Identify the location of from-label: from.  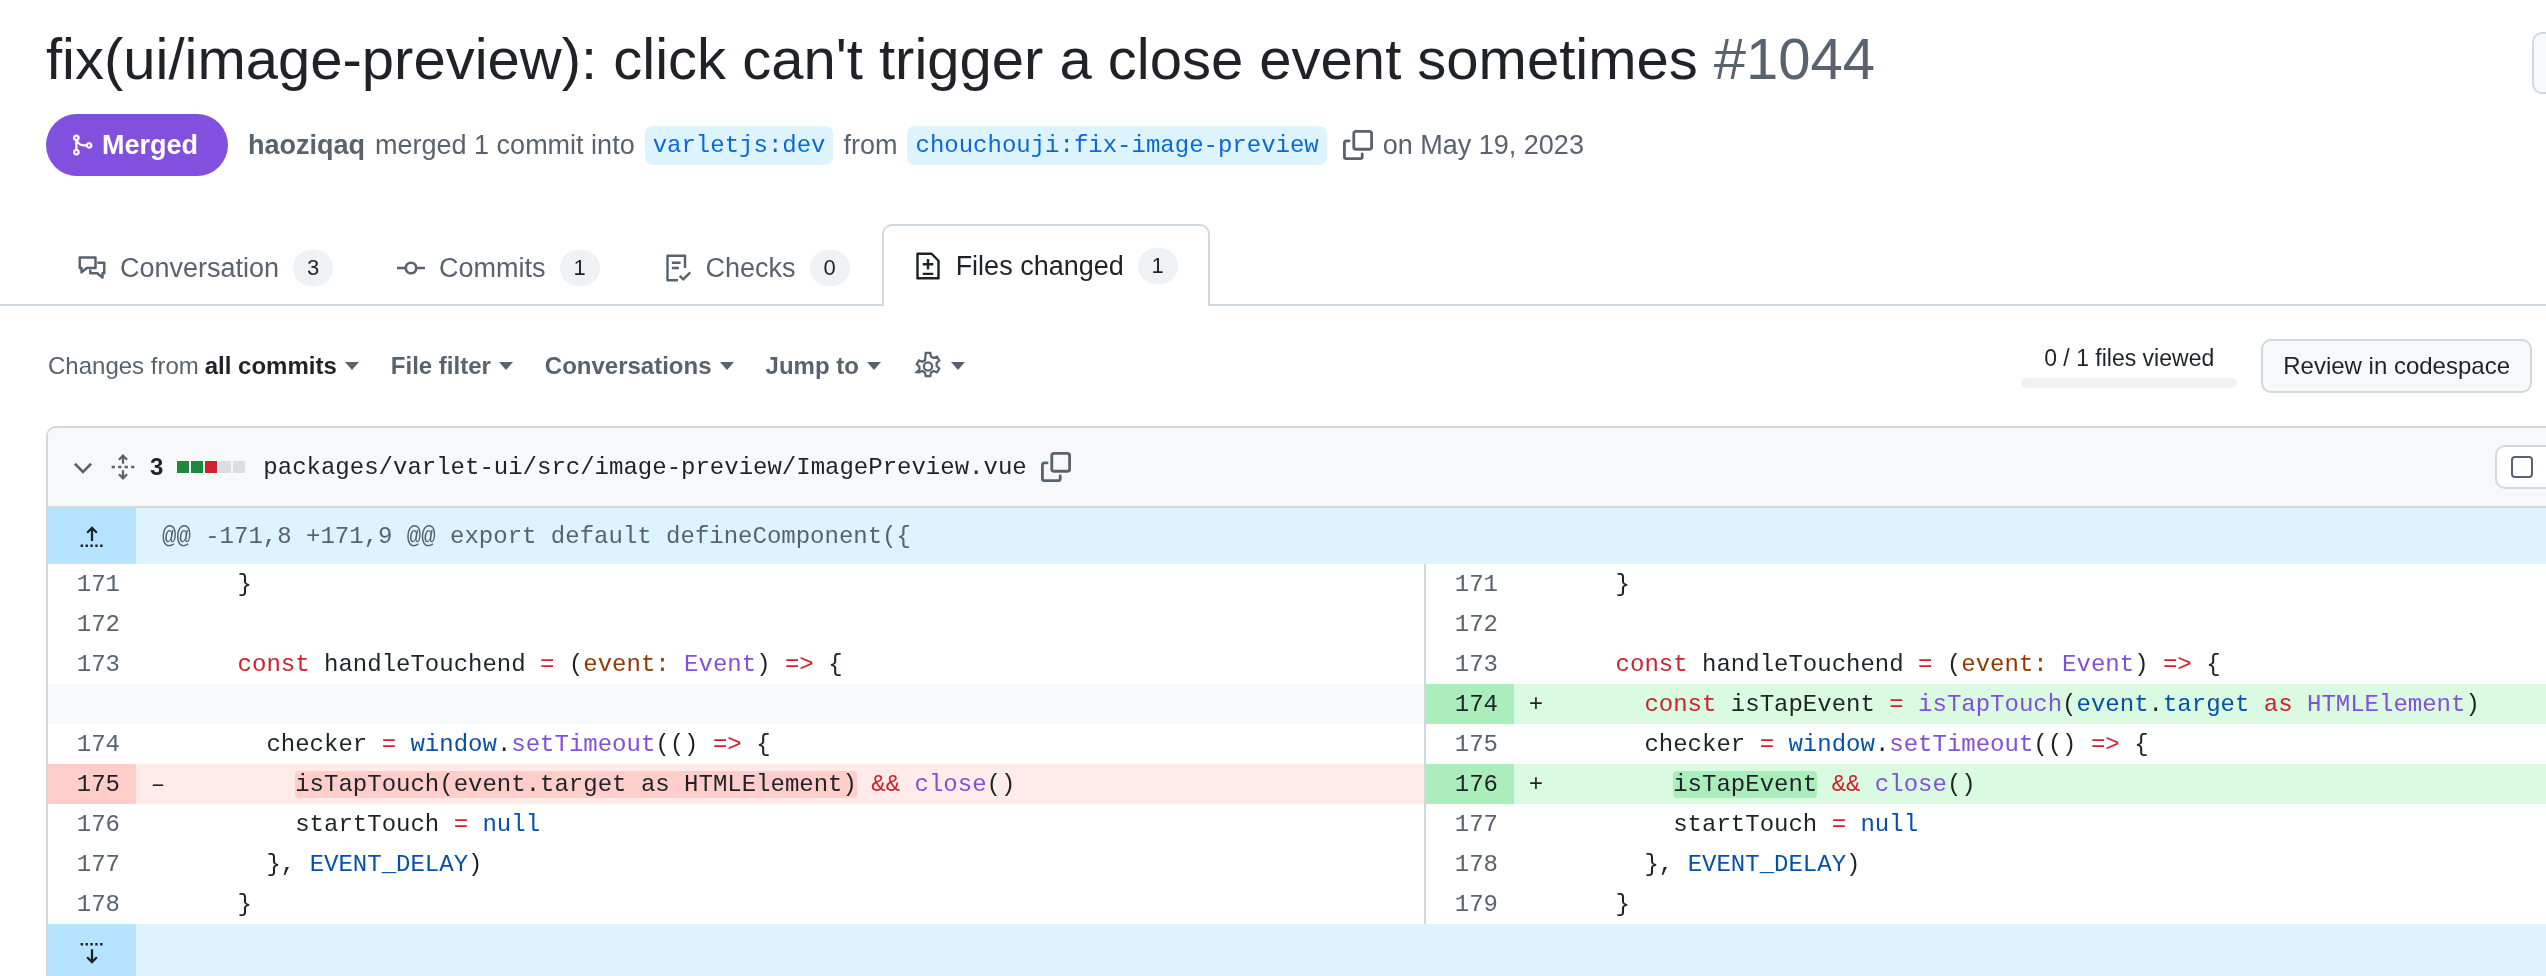
(870, 145).